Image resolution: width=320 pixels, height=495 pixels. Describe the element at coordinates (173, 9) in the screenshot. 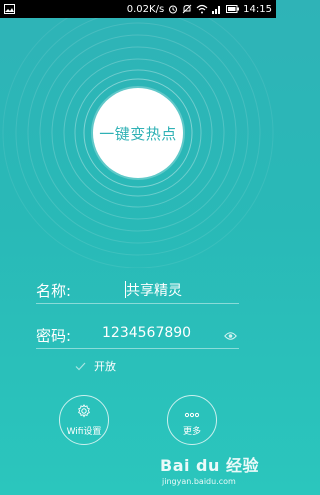

I see `alarm-icon` at that location.